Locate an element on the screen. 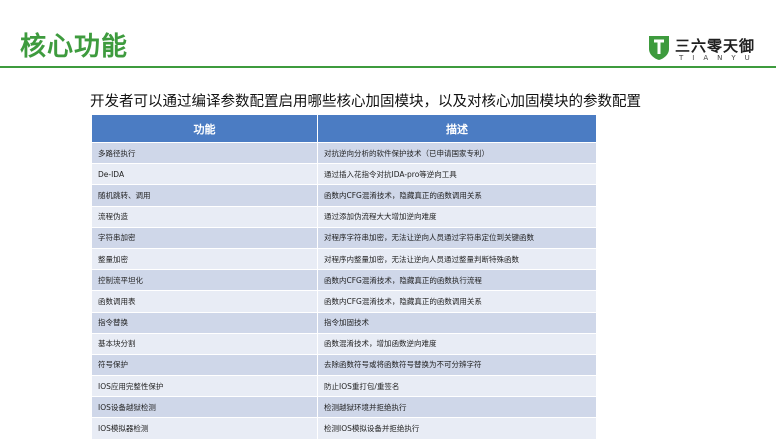 Image resolution: width=776 pixels, height=440 pixels. table-row: 基本块分割 函数混淆技术，增加函数逆向难度 is located at coordinates (344, 343).